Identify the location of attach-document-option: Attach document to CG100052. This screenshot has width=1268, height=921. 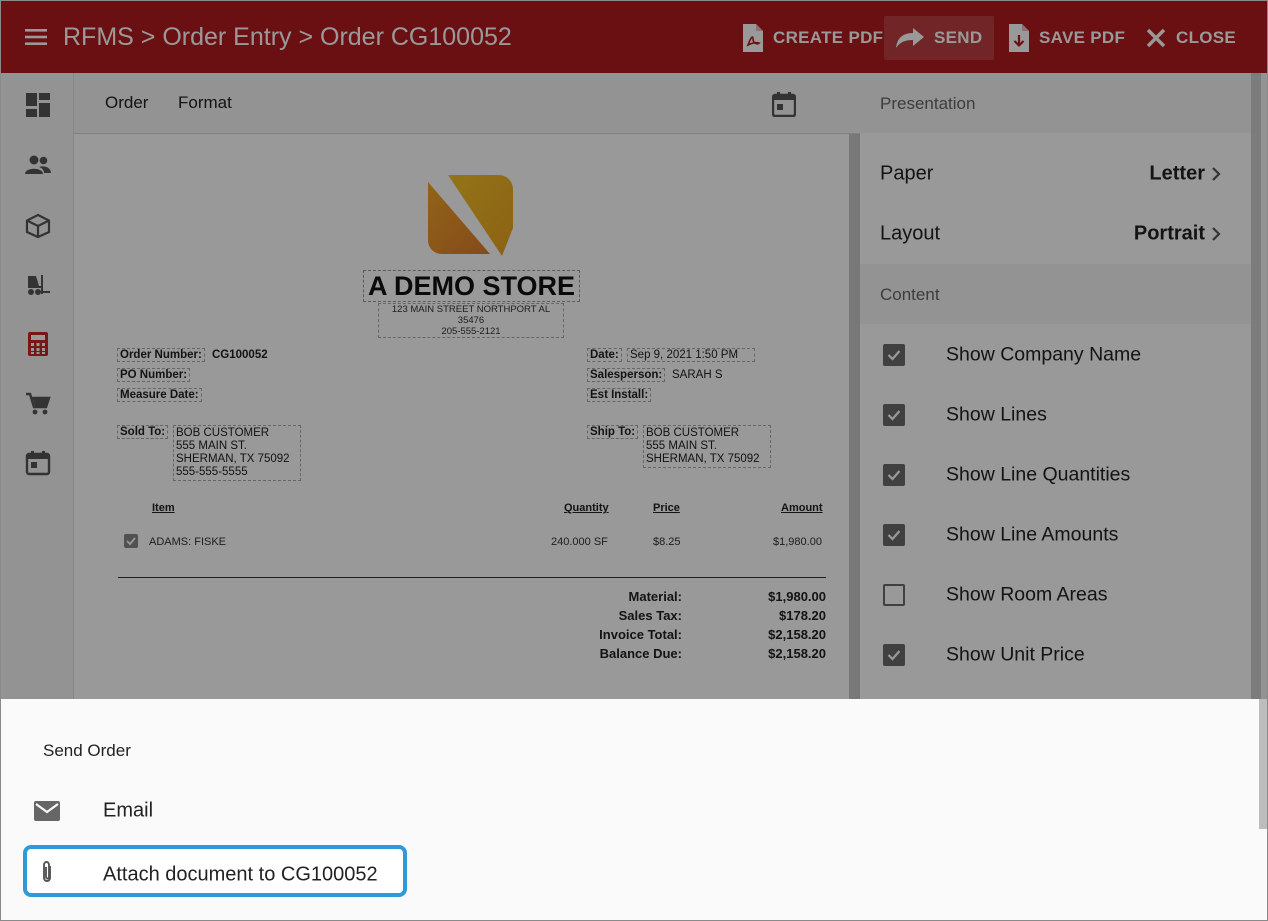
(215, 871).